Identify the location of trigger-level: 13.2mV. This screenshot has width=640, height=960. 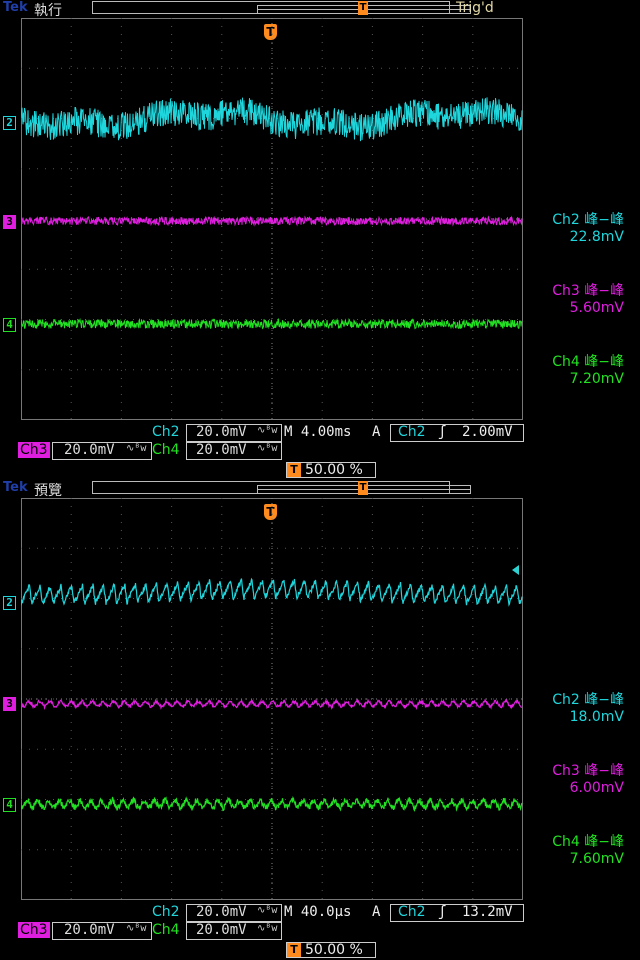
(487, 912).